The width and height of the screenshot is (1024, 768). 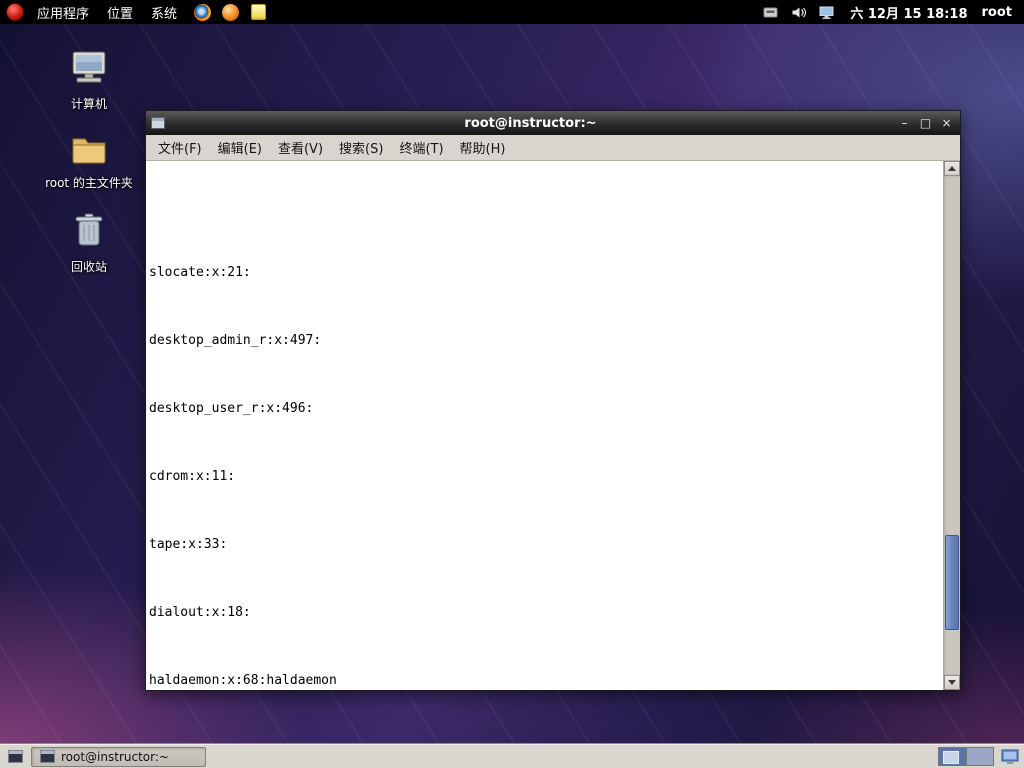 I want to click on panel-applet-icon, so click(x=1010, y=757).